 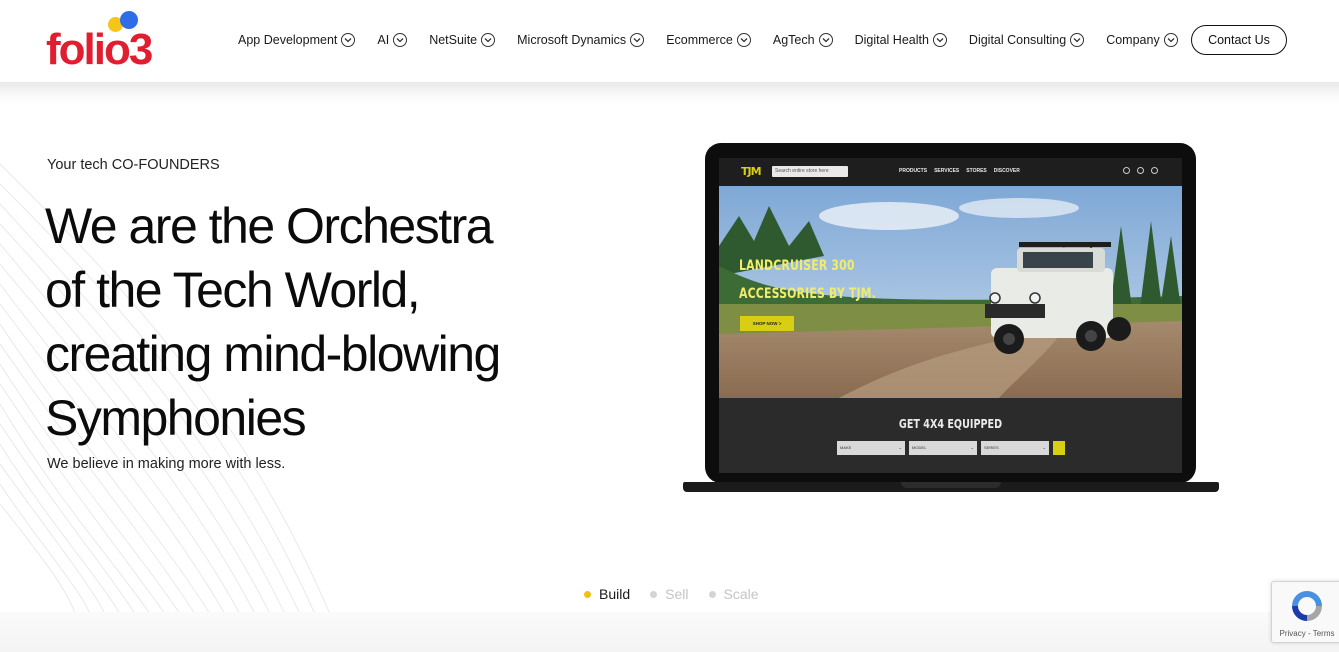 What do you see at coordinates (1006, 171) in the screenshot?
I see `mock-menu-item: DISCOVER` at bounding box center [1006, 171].